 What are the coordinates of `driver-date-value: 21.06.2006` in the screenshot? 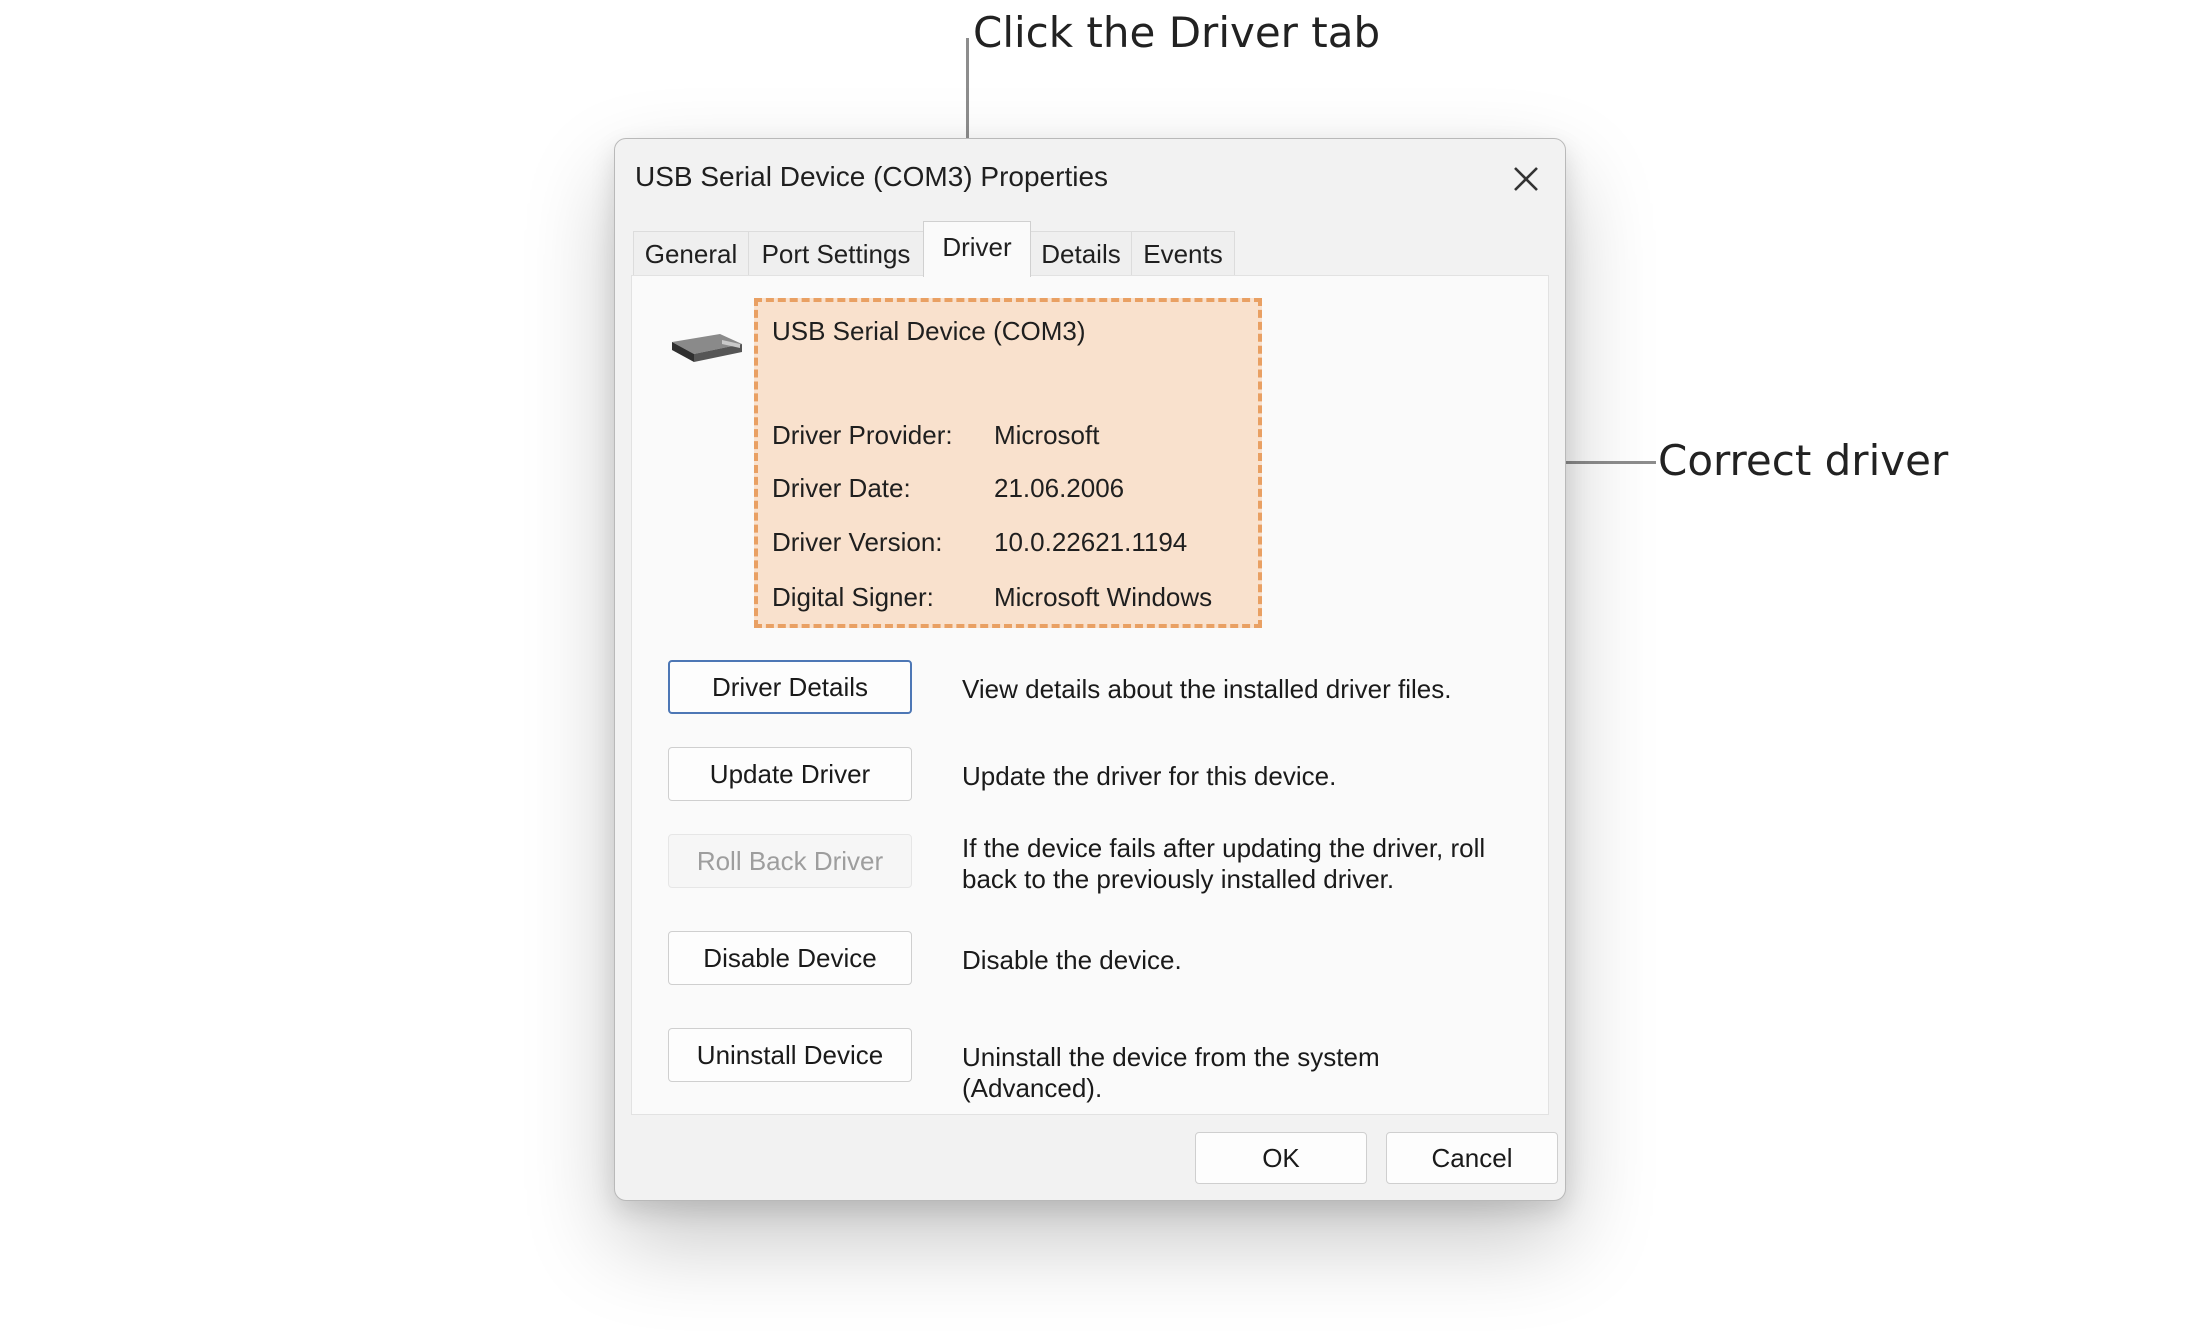 It's located at (1059, 488).